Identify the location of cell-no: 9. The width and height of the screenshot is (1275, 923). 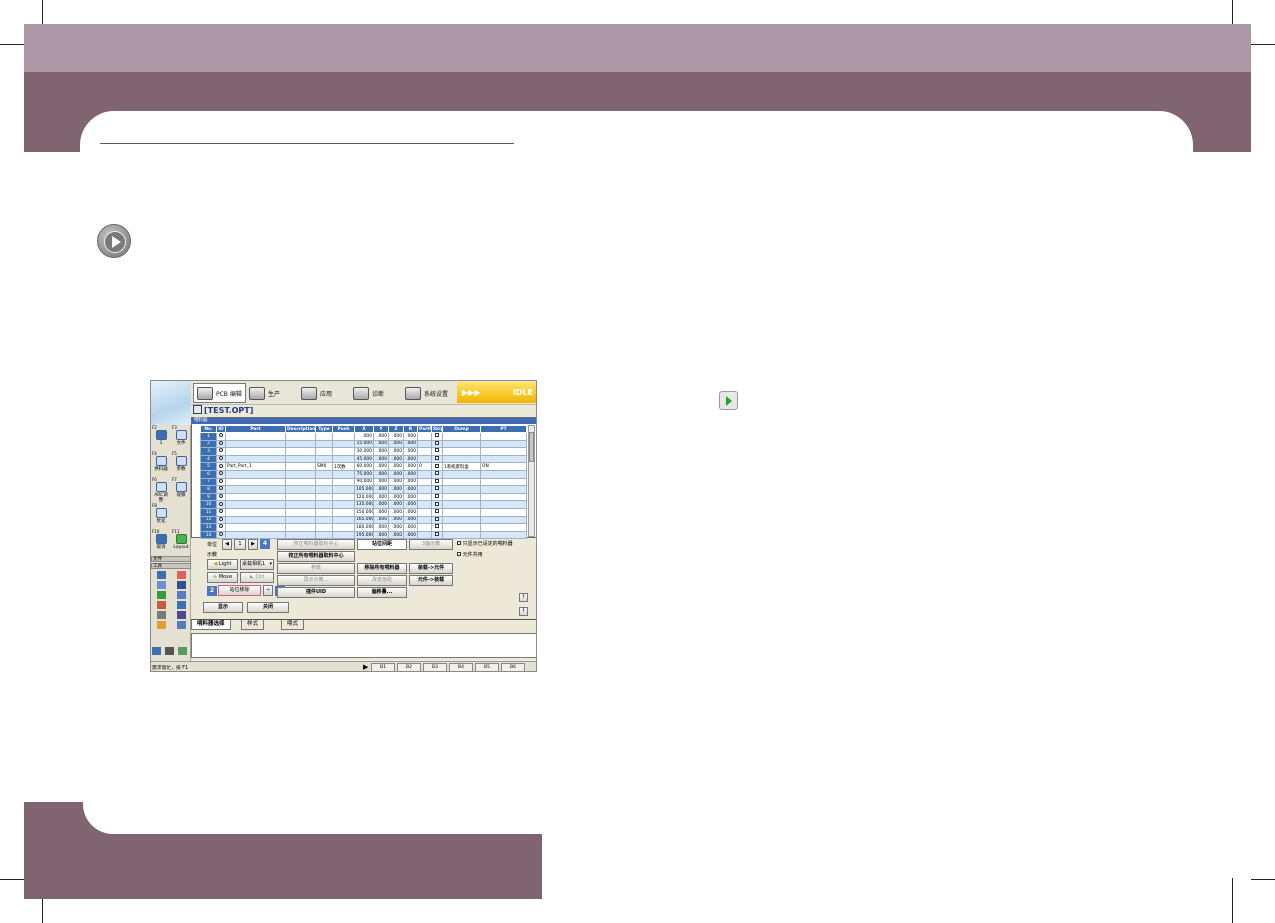
(208, 497).